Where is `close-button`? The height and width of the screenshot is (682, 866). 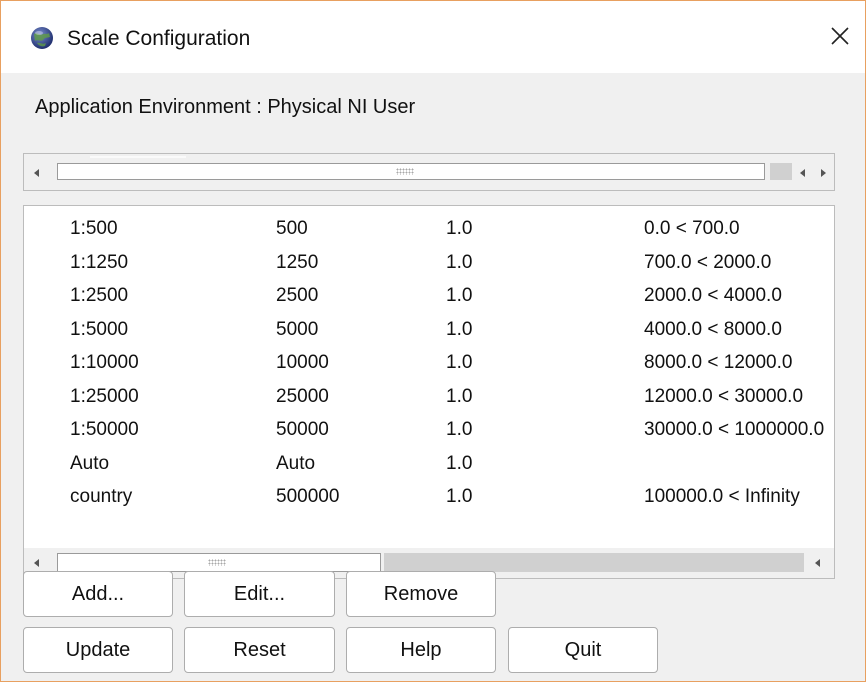 close-button is located at coordinates (840, 38).